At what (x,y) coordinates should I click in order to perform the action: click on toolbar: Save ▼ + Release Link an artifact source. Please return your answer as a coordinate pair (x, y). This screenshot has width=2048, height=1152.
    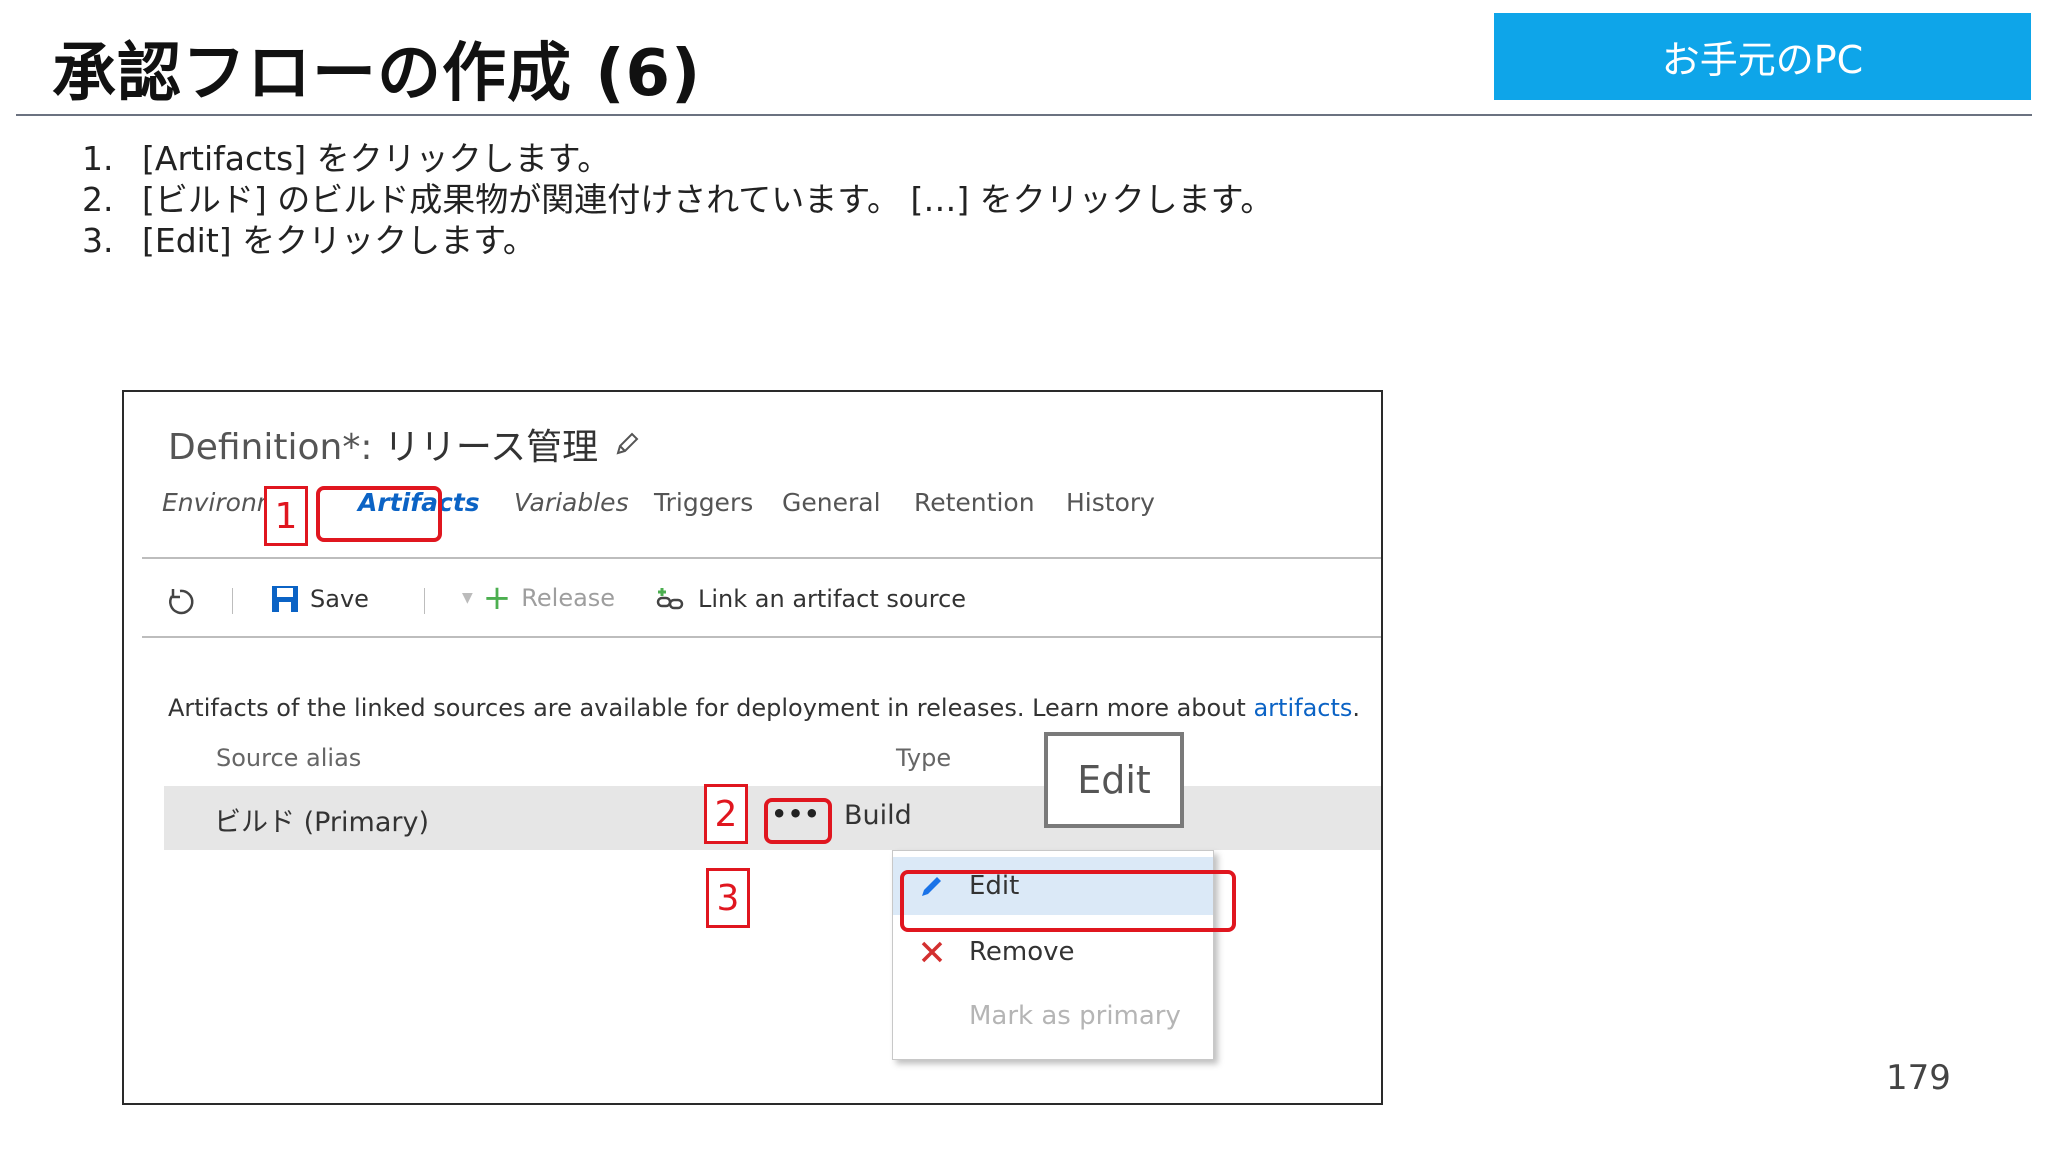
    Looking at the image, I should click on (761, 601).